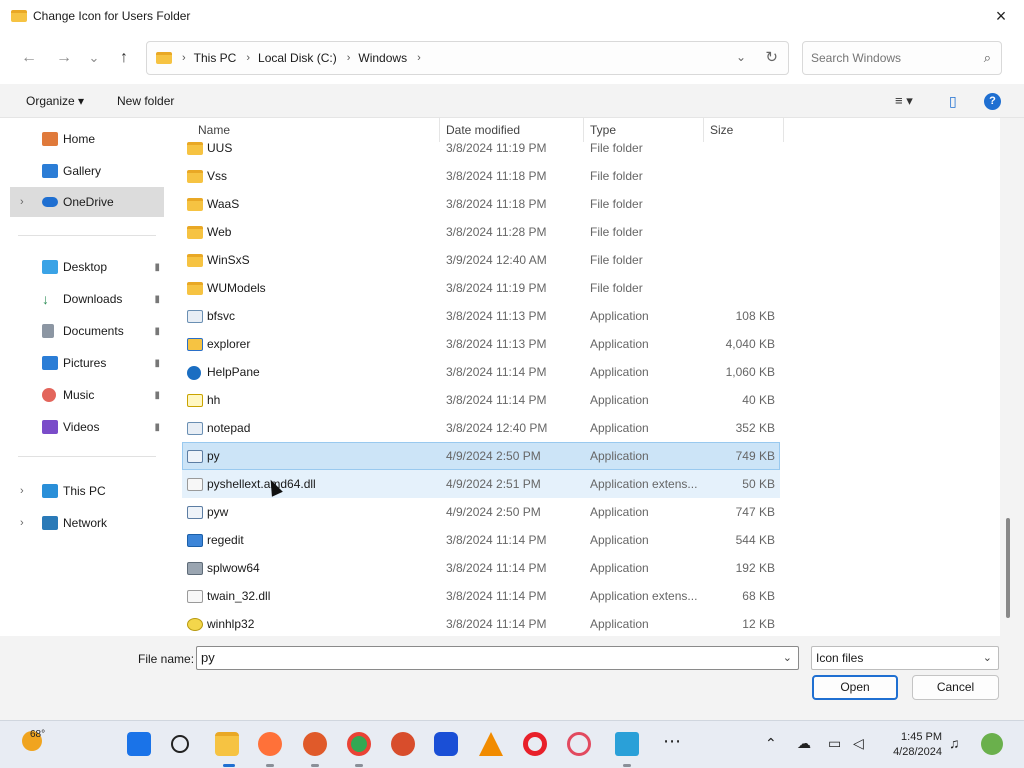 Image resolution: width=1024 pixels, height=768 pixels. I want to click on chrome-icon, so click(359, 744).